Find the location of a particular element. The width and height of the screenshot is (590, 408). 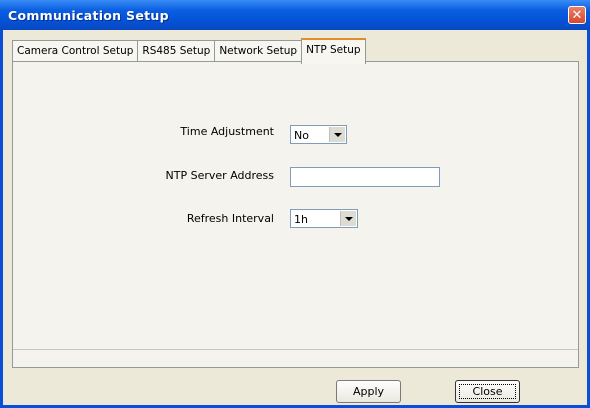

apply-button: Apply is located at coordinates (368, 391).